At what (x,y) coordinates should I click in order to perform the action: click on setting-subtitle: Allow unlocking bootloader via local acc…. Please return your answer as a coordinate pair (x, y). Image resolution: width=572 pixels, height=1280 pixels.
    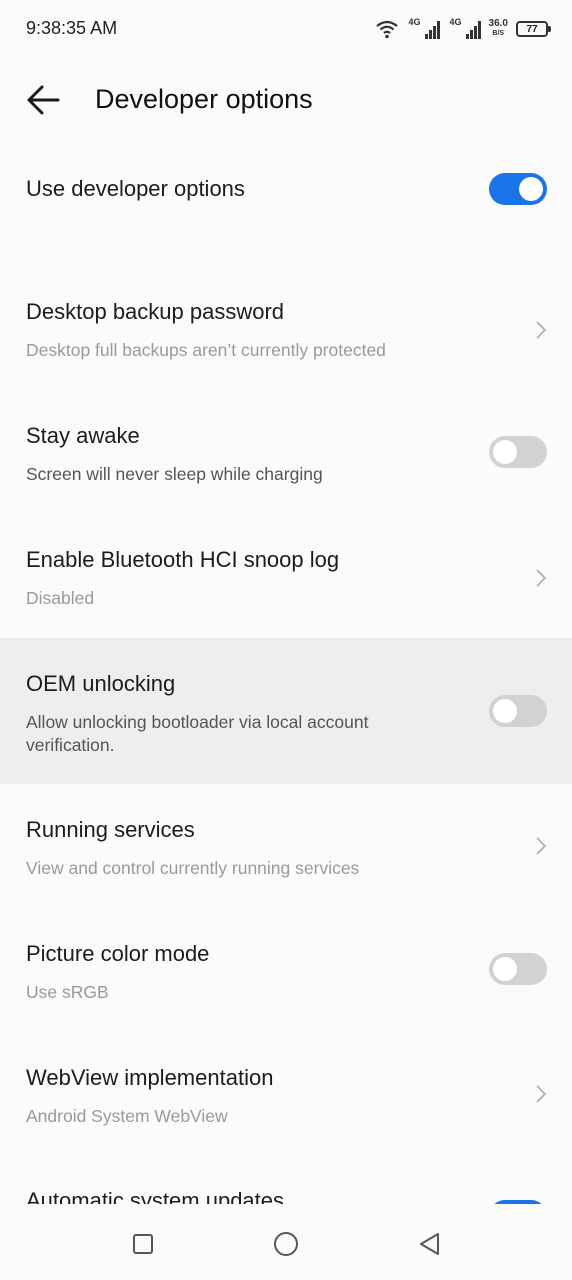
    Looking at the image, I should click on (197, 733).